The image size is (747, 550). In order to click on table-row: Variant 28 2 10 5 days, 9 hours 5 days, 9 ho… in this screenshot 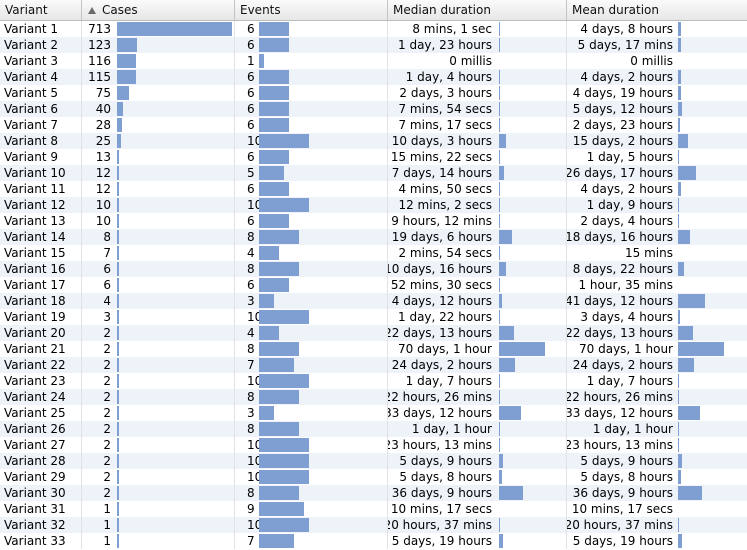, I will do `click(373, 461)`.